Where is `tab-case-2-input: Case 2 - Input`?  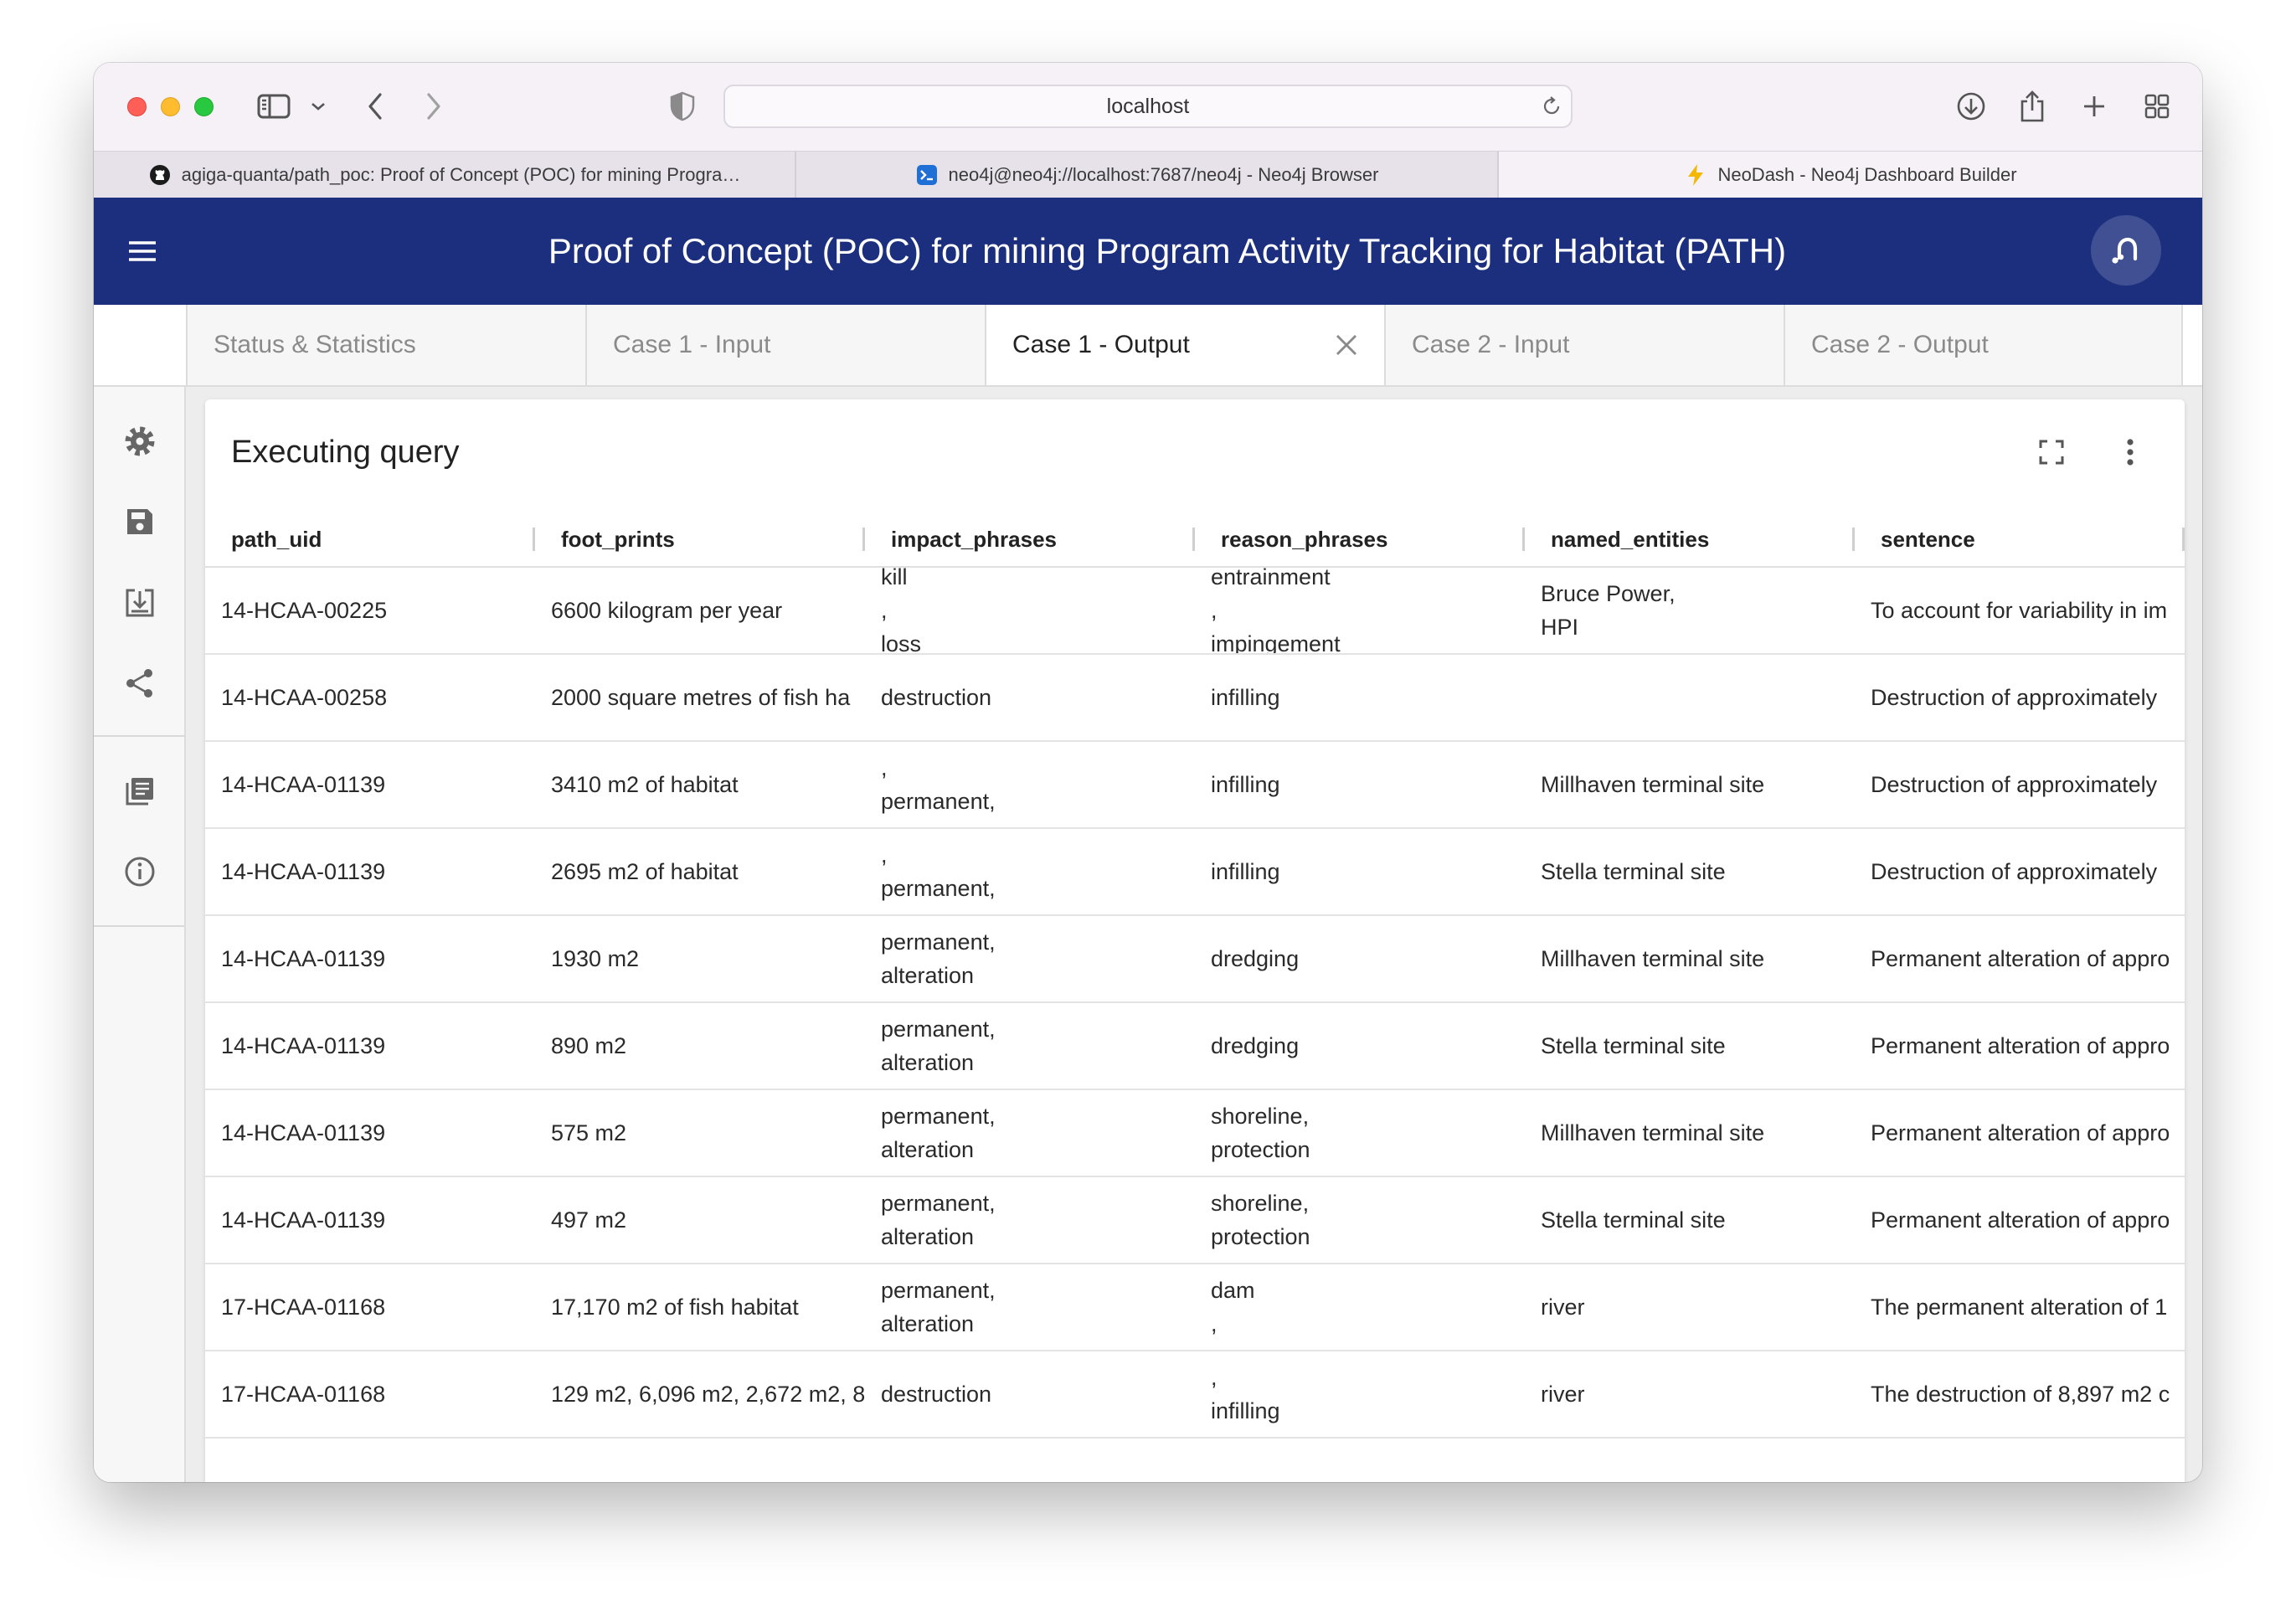
tab-case-2-input: Case 2 - Input is located at coordinates (1584, 345).